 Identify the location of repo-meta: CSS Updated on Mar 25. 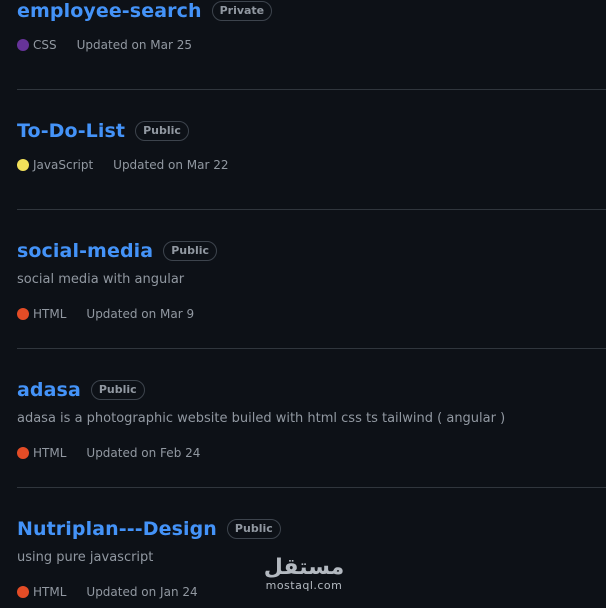
(104, 45).